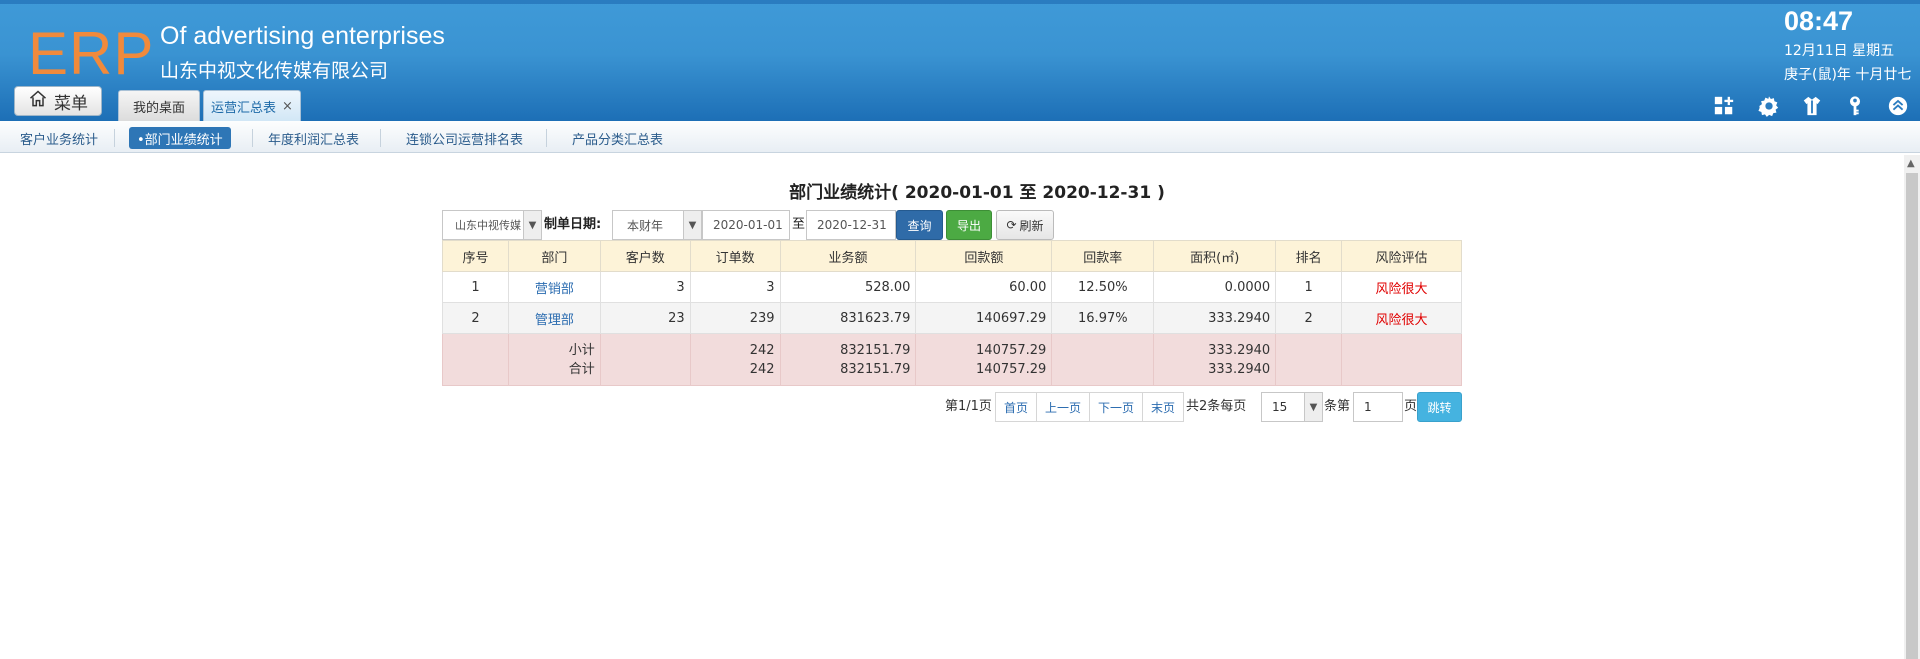  What do you see at coordinates (1215, 359) in the screenshot?
I see `cell-sum-area: 333.2940 333.2940` at bounding box center [1215, 359].